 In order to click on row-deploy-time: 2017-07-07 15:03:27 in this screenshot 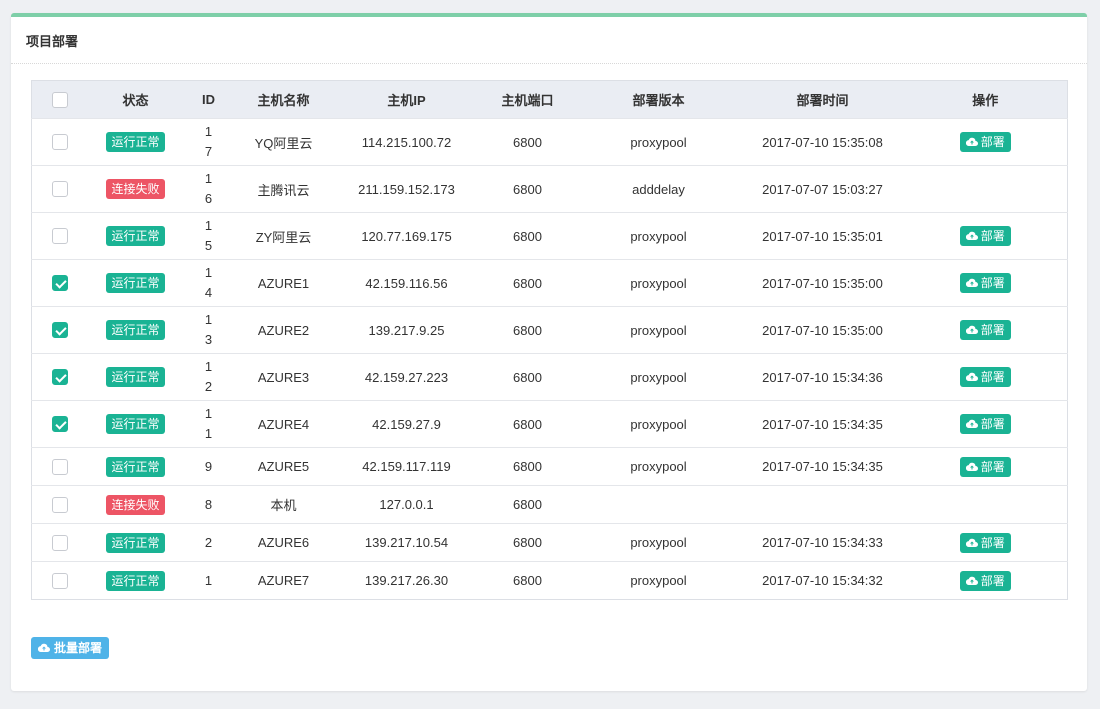, I will do `click(822, 189)`.